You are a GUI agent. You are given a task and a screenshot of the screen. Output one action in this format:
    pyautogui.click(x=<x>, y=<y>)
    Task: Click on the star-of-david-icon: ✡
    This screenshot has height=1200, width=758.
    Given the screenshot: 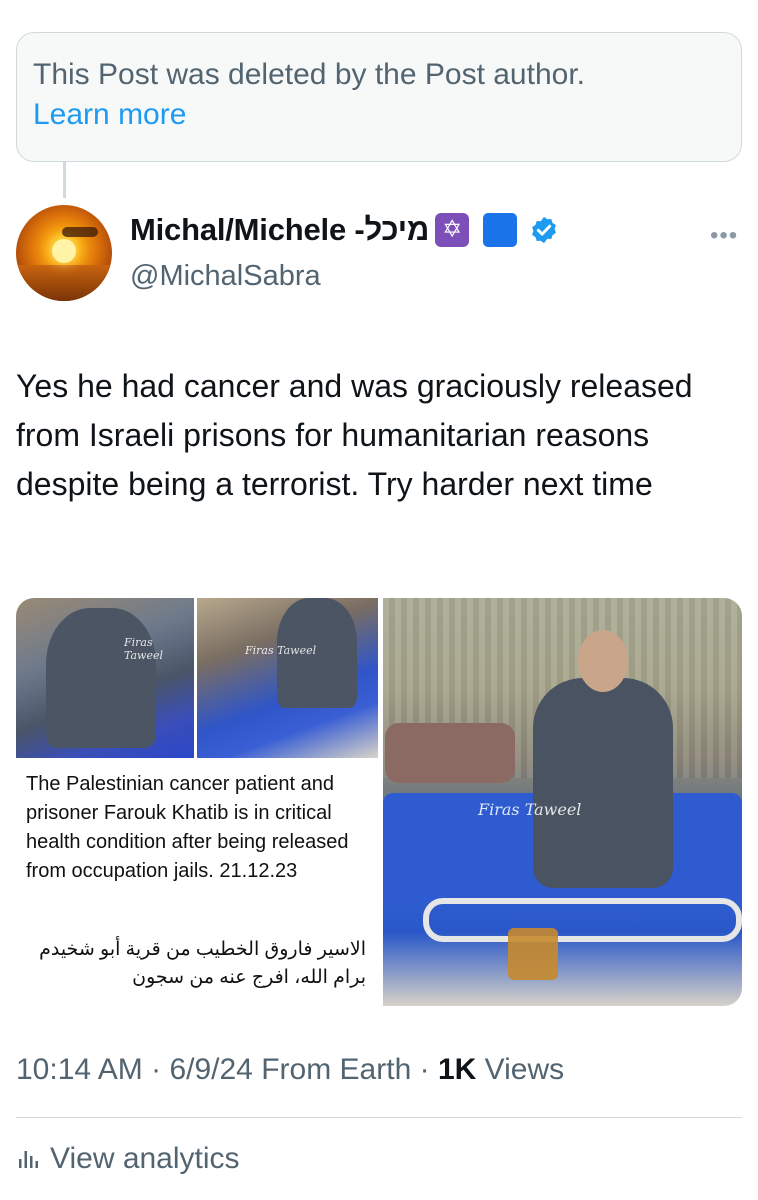 What is the action you would take?
    pyautogui.click(x=452, y=230)
    